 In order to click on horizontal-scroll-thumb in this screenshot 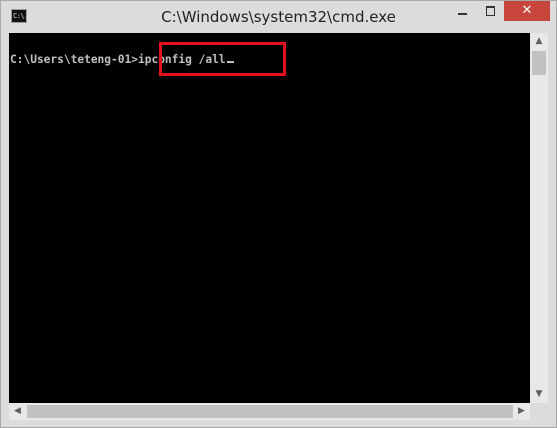, I will do `click(270, 411)`.